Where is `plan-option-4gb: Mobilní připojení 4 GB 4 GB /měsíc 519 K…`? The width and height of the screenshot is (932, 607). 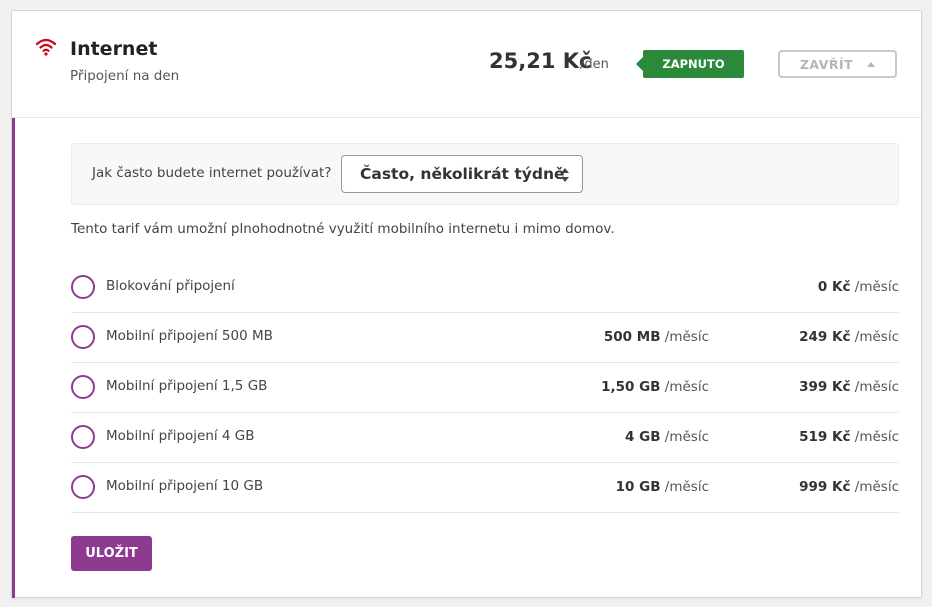
plan-option-4gb: Mobilní připojení 4 GB 4 GB /měsíc 519 K… is located at coordinates (485, 438).